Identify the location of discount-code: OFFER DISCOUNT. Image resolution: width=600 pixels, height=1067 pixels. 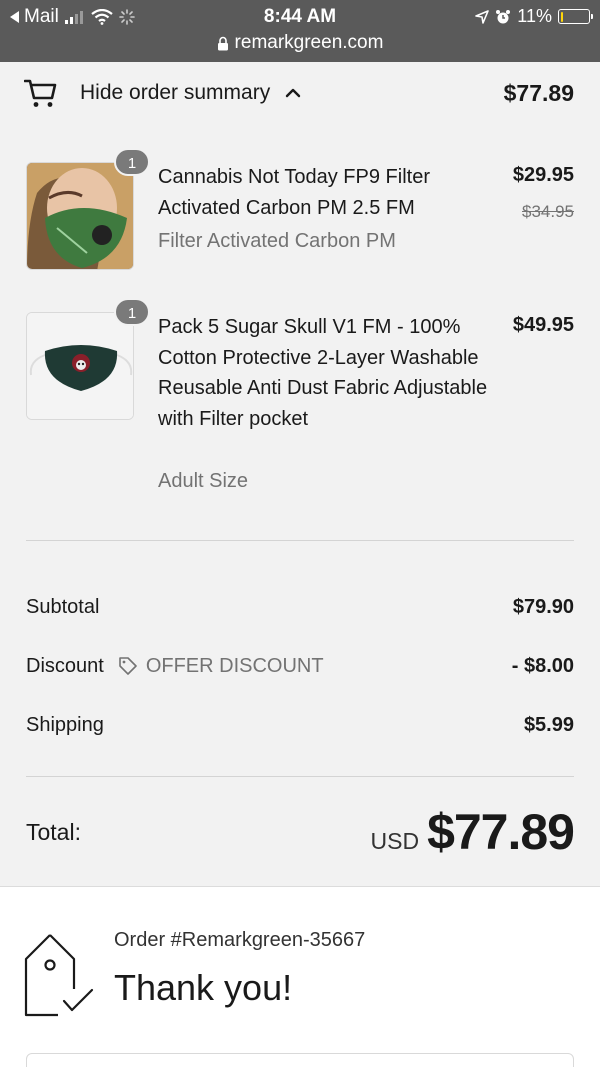
(221, 666).